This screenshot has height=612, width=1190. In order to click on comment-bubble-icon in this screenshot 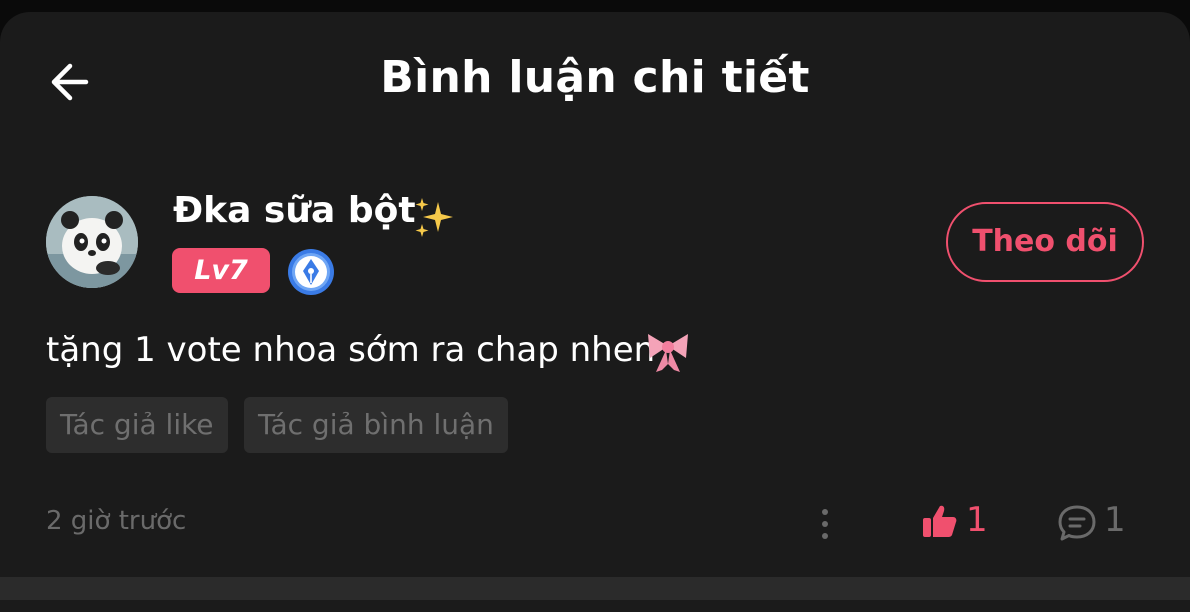, I will do `click(1077, 523)`.